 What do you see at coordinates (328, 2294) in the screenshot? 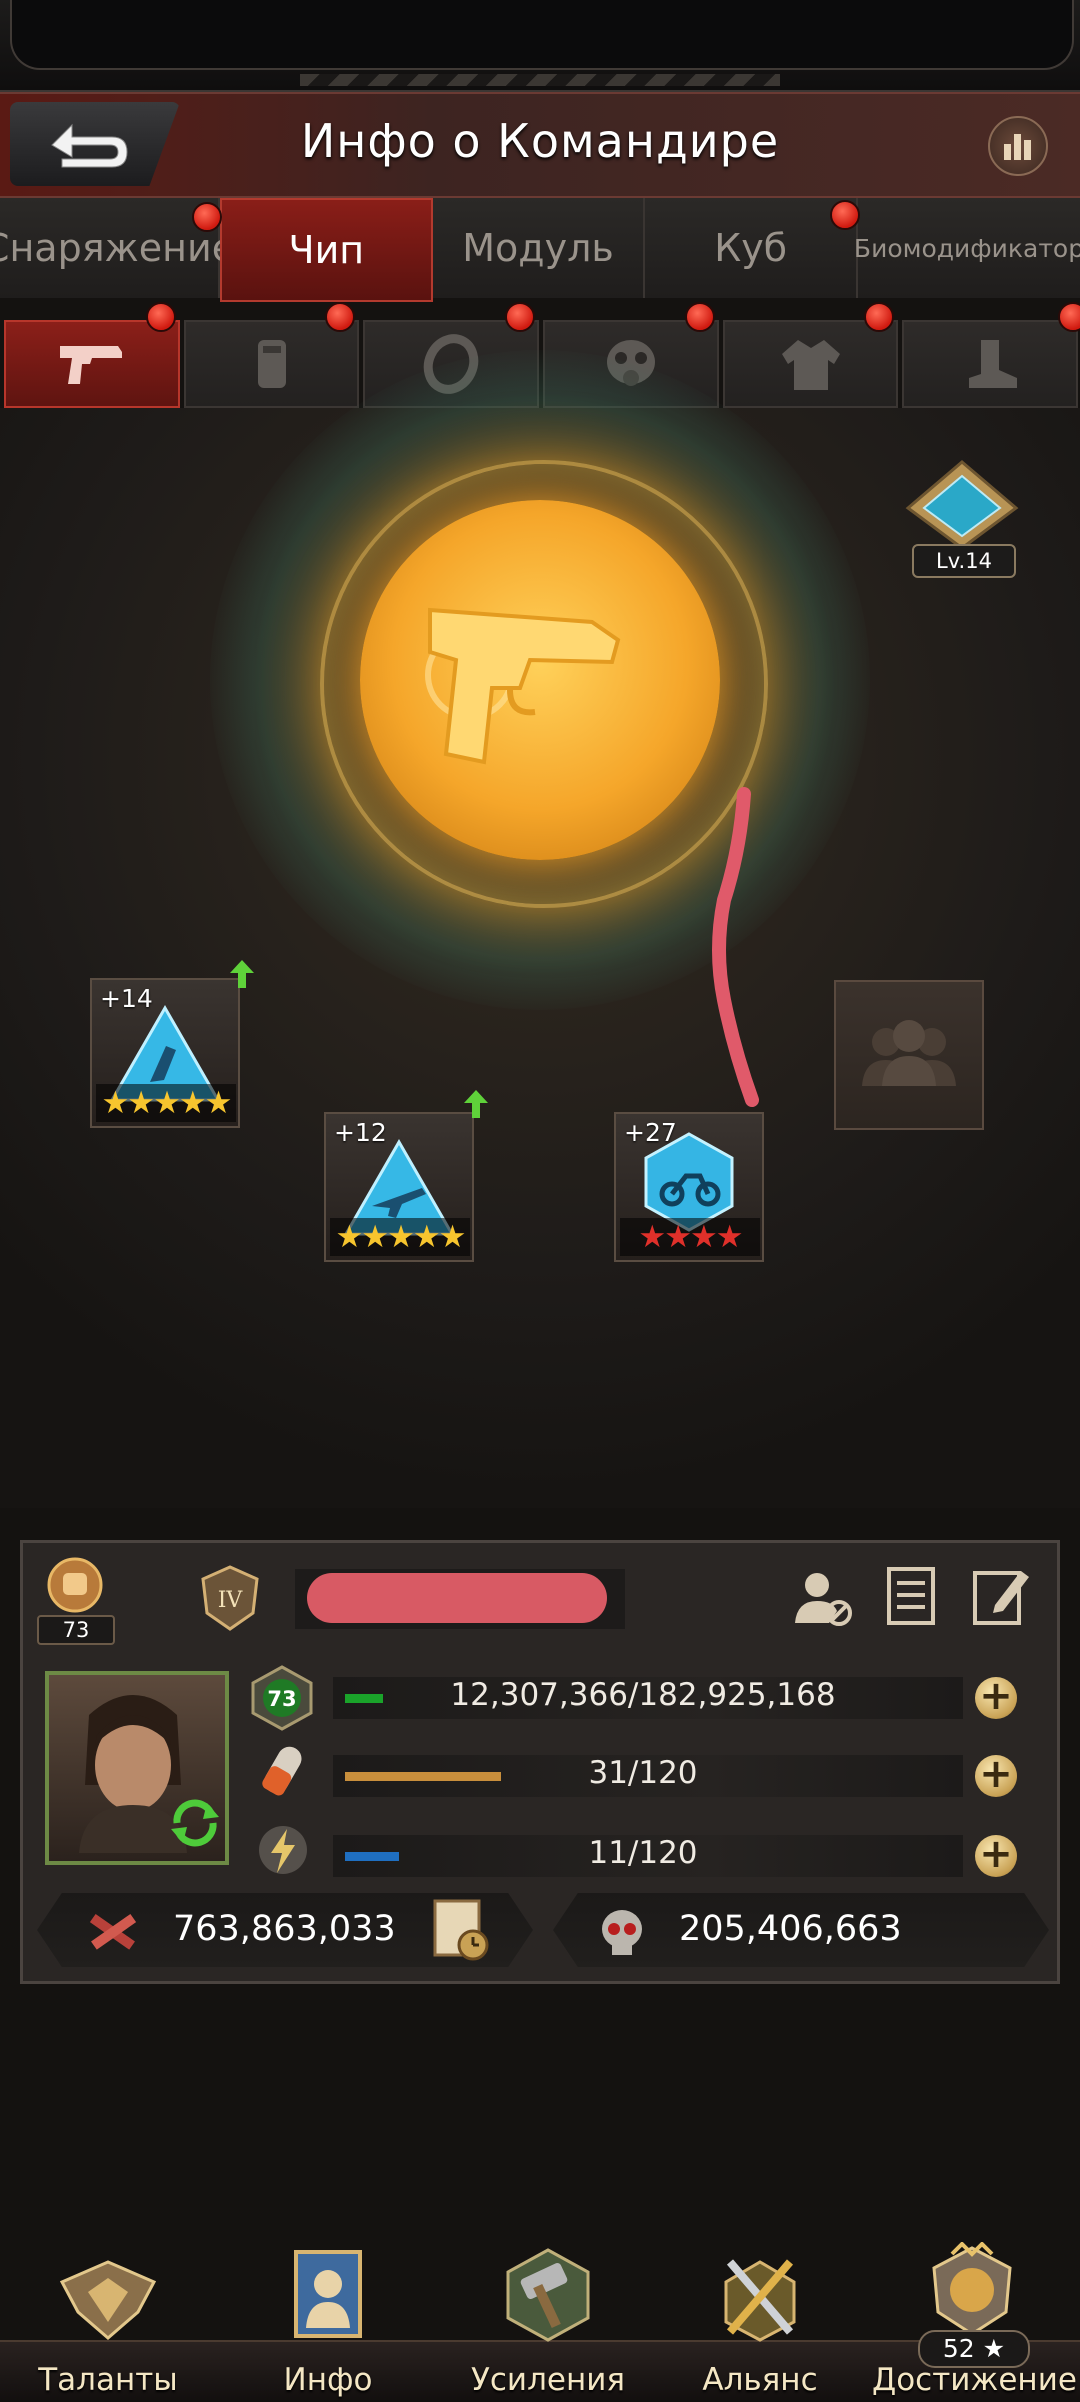
I see `commander-card-icon` at bounding box center [328, 2294].